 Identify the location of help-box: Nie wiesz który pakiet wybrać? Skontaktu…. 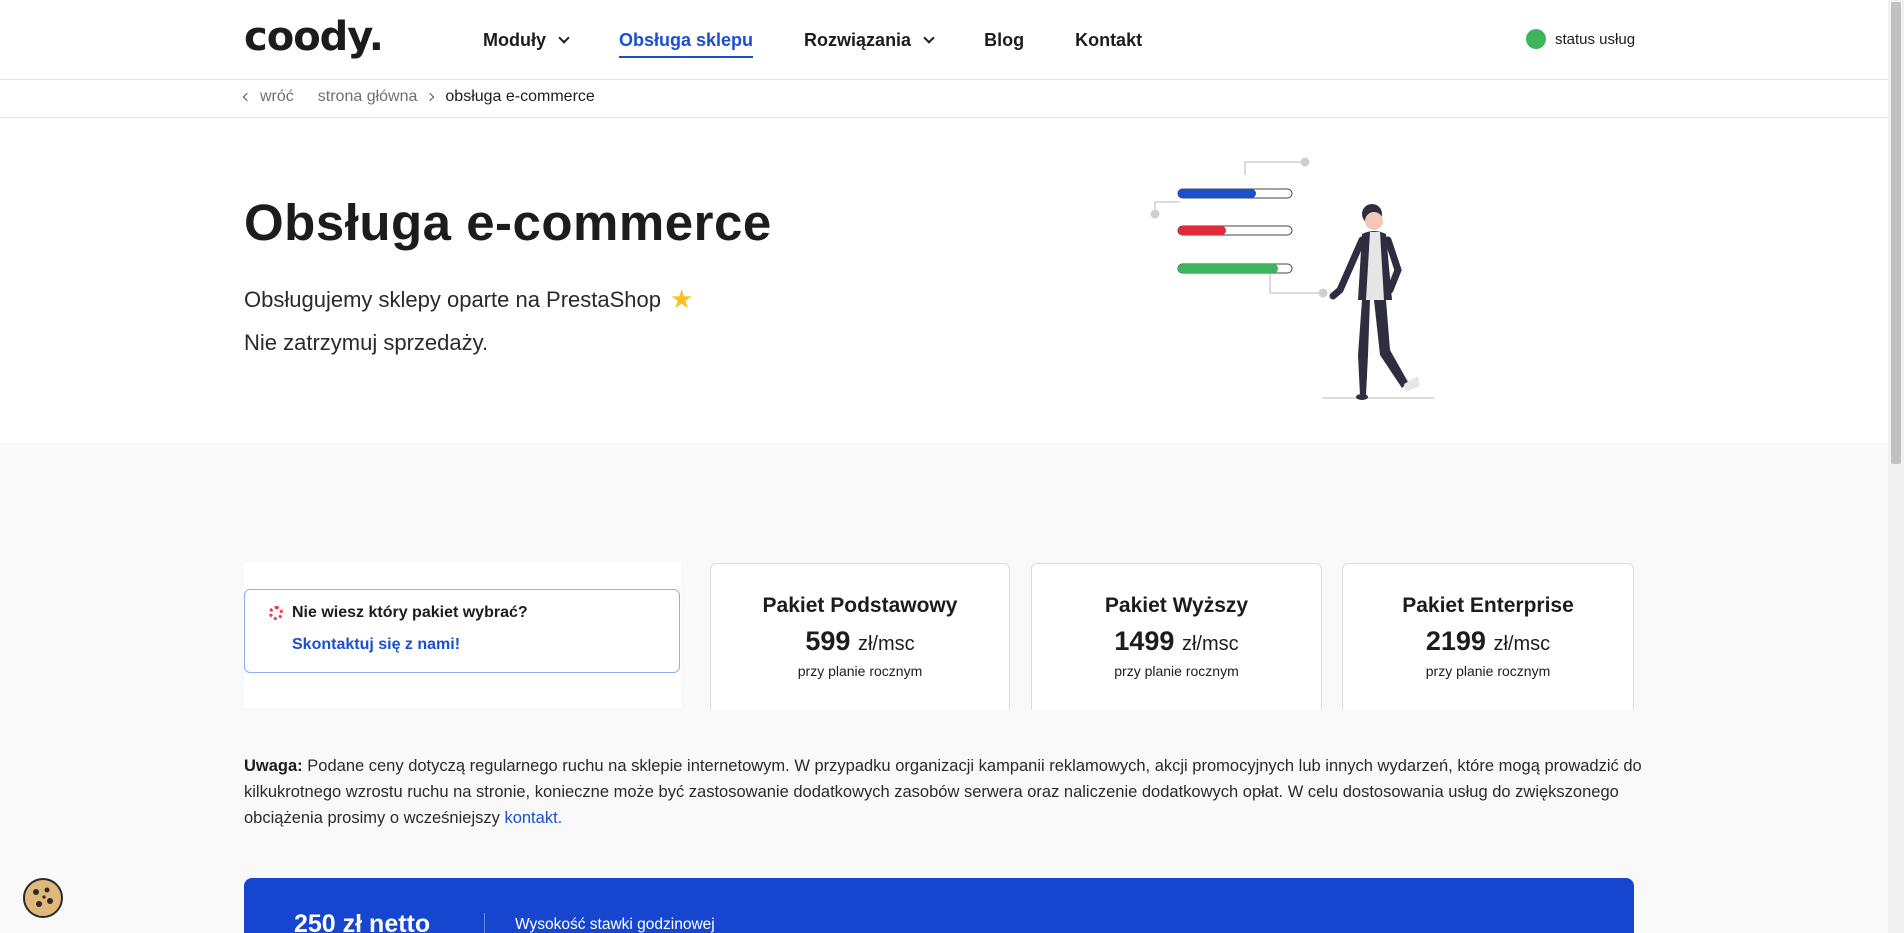
(462, 631).